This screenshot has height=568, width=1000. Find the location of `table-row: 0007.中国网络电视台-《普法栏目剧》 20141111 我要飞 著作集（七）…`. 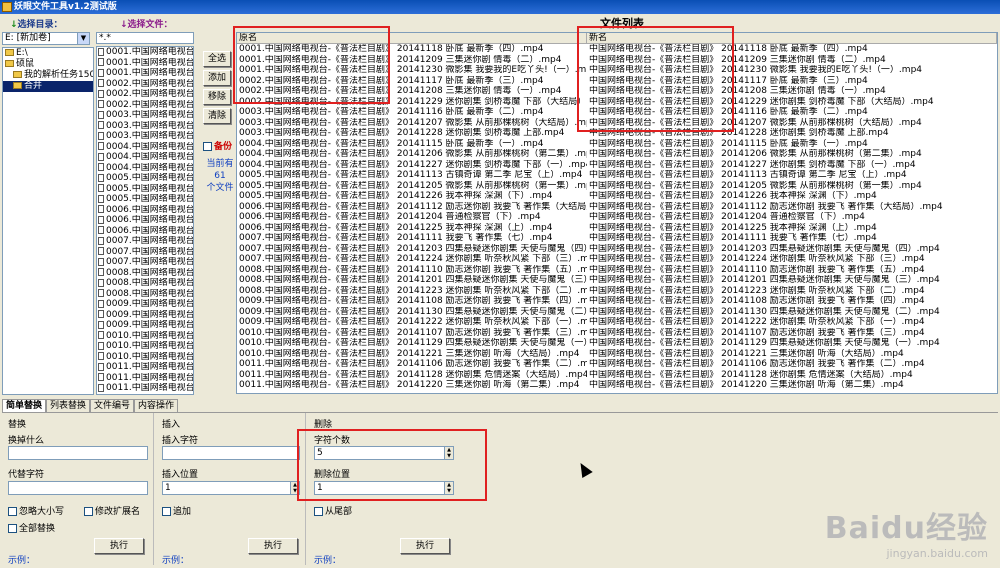

table-row: 0007.中国网络电视台-《普法栏目剧》 20141111 我要飞 著作集（七）… is located at coordinates (617, 238).